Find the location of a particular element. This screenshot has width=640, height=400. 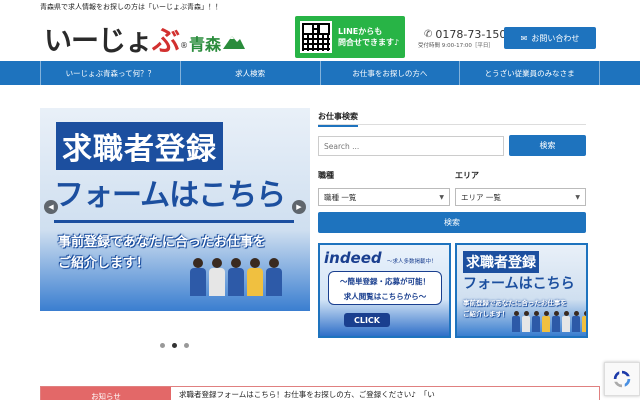

contact-button: ✉ お問い合わせ is located at coordinates (550, 38).